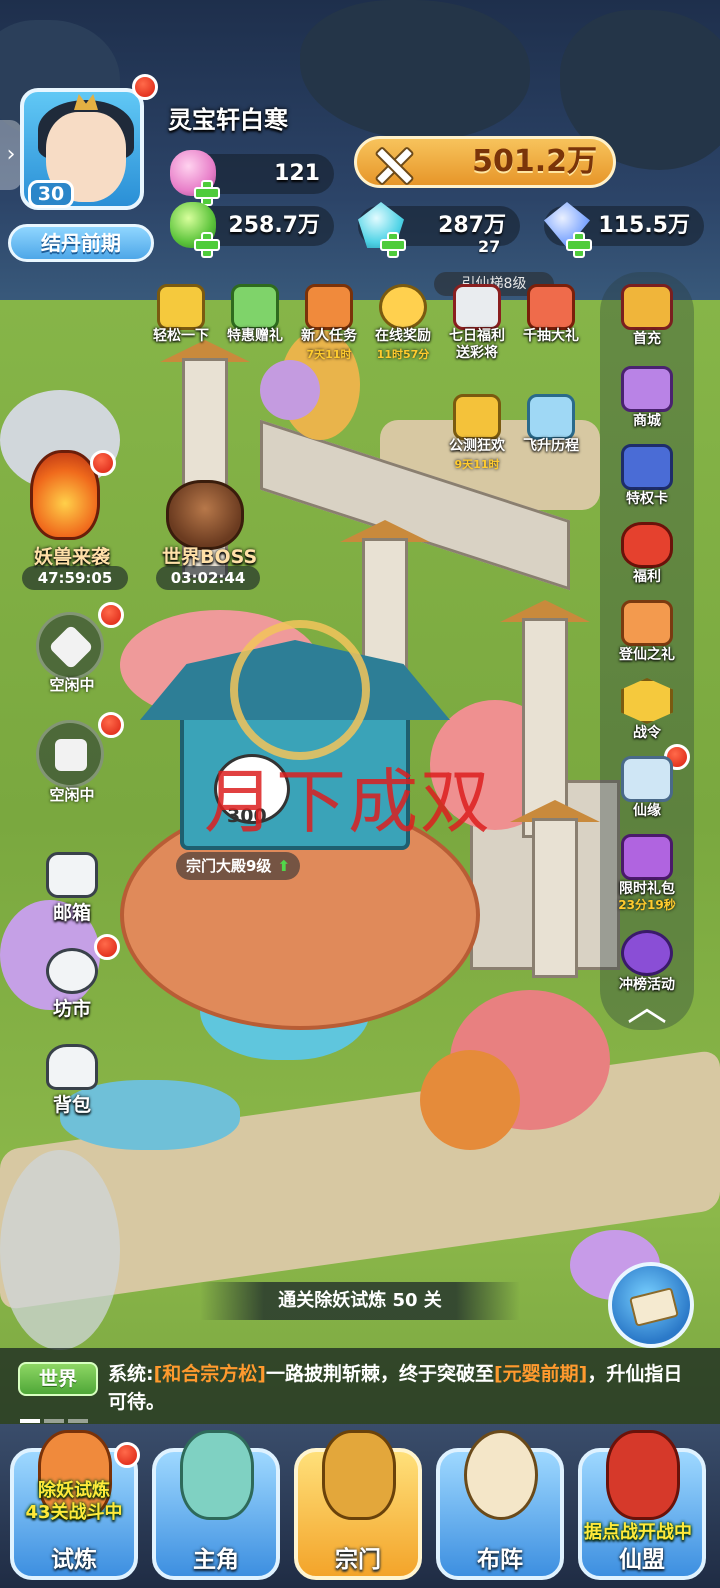  Describe the element at coordinates (238, 866) in the screenshot. I see `sect-hall-level-label: 宗门大殿9级 ⬆` at that location.